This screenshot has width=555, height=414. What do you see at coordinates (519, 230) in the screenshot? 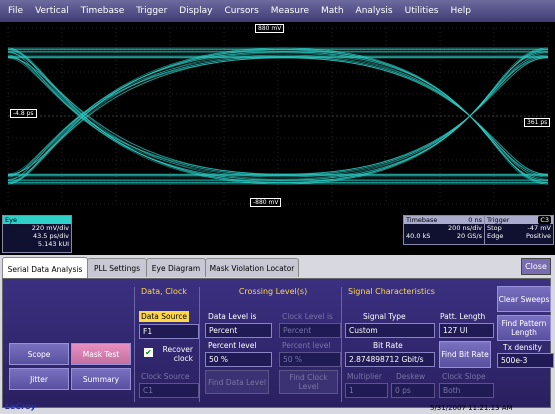
I see `trigger-descriptor: Trigger C3 Stop -47 mV Edge Positive` at bounding box center [519, 230].